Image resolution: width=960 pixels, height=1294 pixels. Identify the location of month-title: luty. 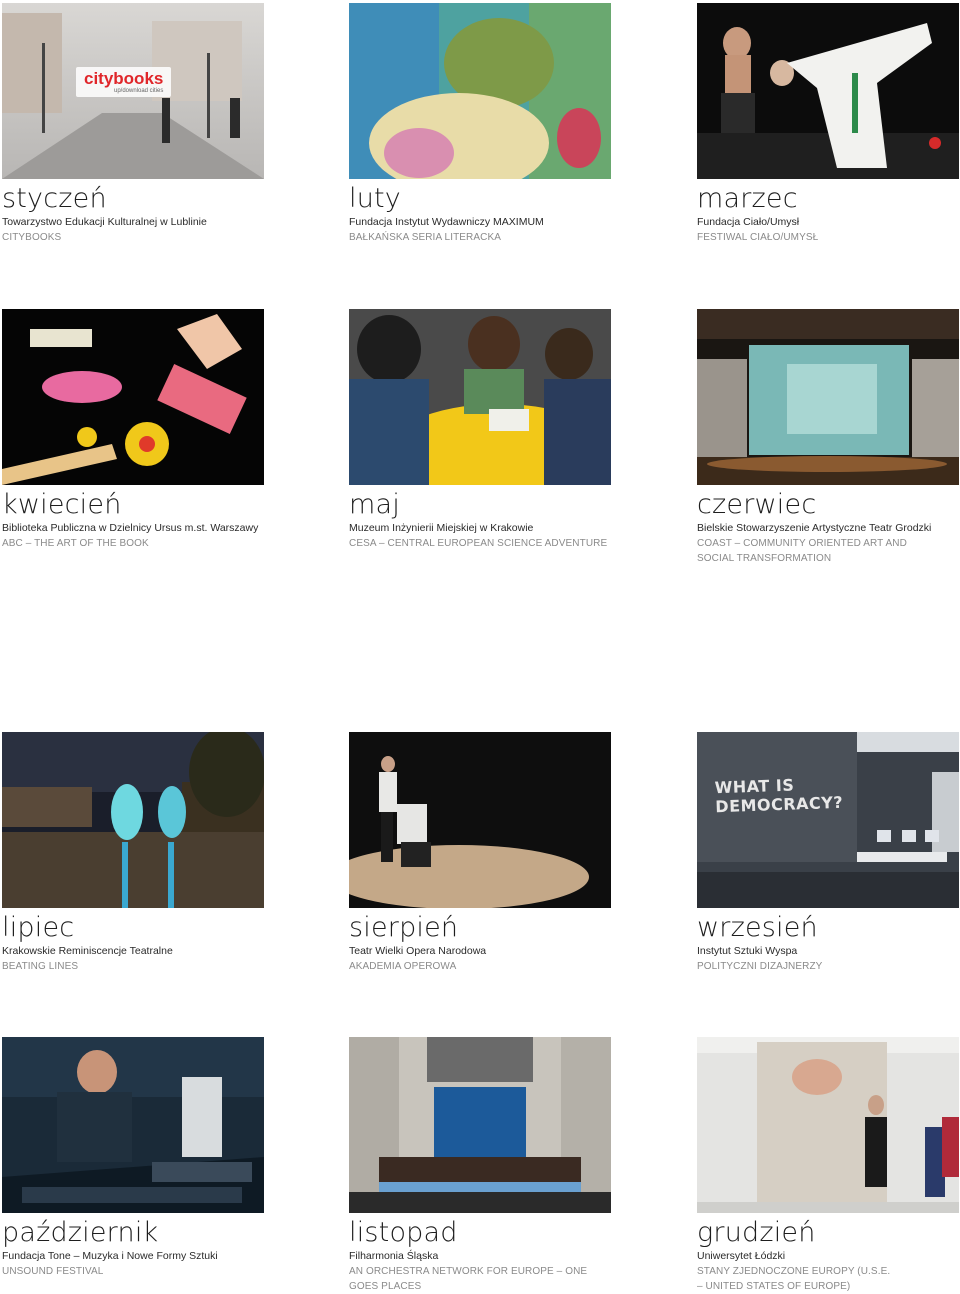
(375, 198).